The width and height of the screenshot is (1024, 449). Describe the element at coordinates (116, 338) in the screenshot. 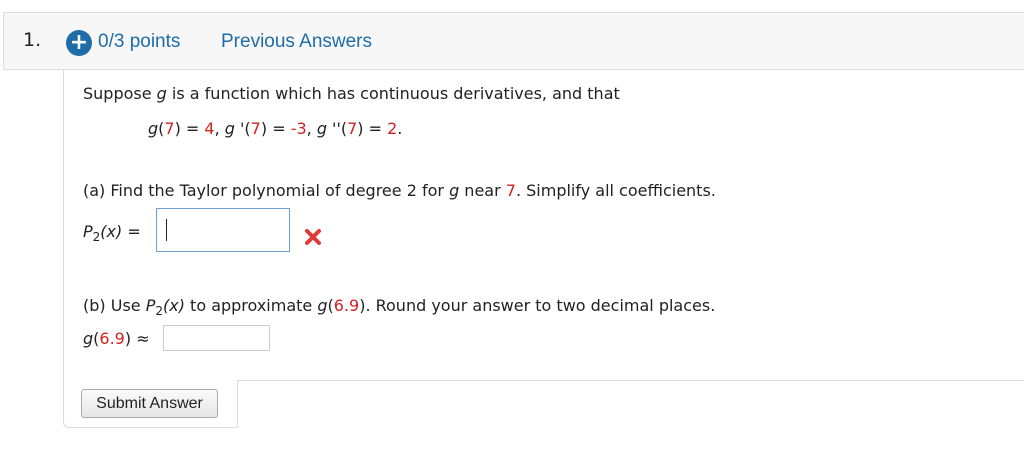

I see `part-b-label: g(6.9) ≈` at that location.